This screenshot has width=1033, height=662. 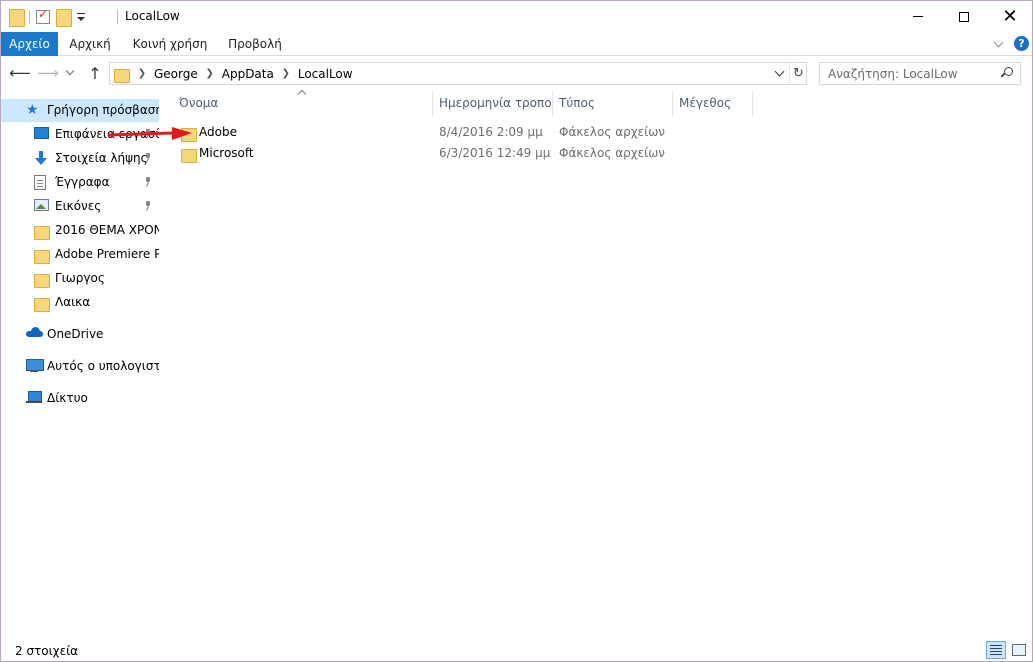 I want to click on customize-toolbar-icon, so click(x=81, y=17).